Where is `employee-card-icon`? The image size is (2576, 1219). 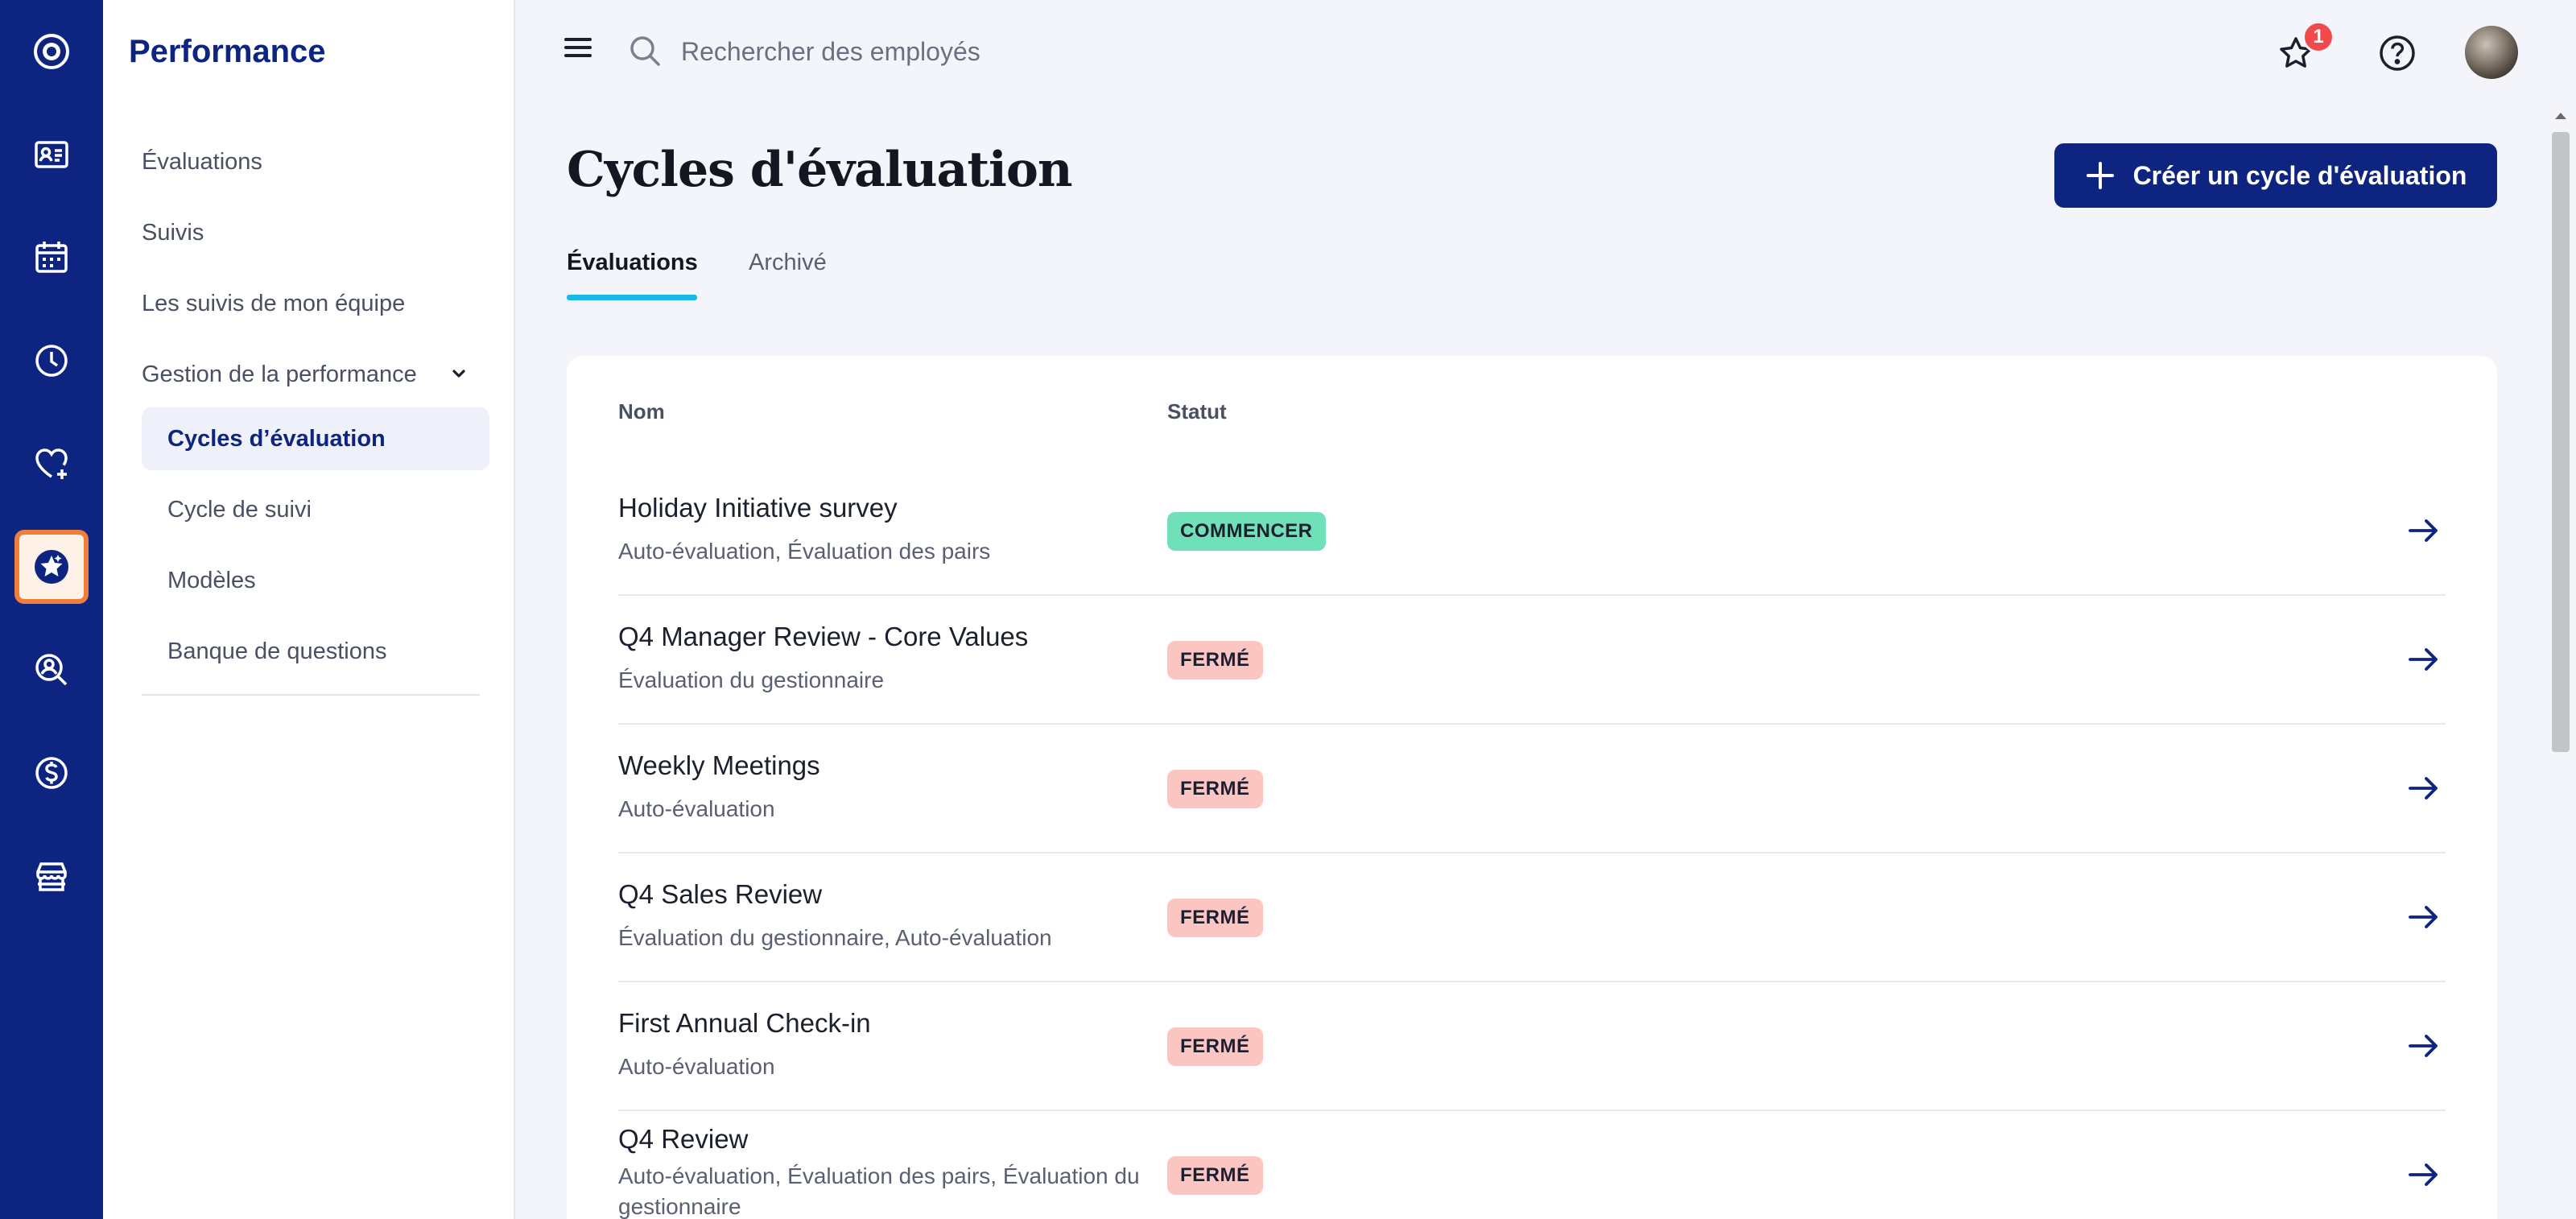 employee-card-icon is located at coordinates (51, 155).